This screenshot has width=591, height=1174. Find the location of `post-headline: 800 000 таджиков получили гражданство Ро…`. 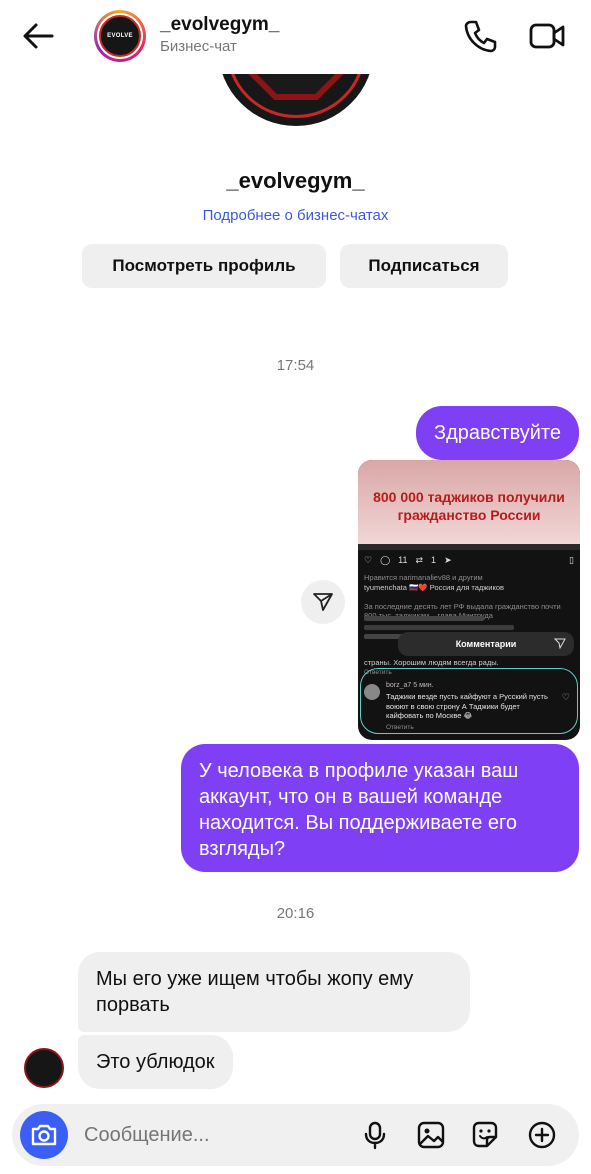

post-headline: 800 000 таджиков получили гражданство Ро… is located at coordinates (469, 506).